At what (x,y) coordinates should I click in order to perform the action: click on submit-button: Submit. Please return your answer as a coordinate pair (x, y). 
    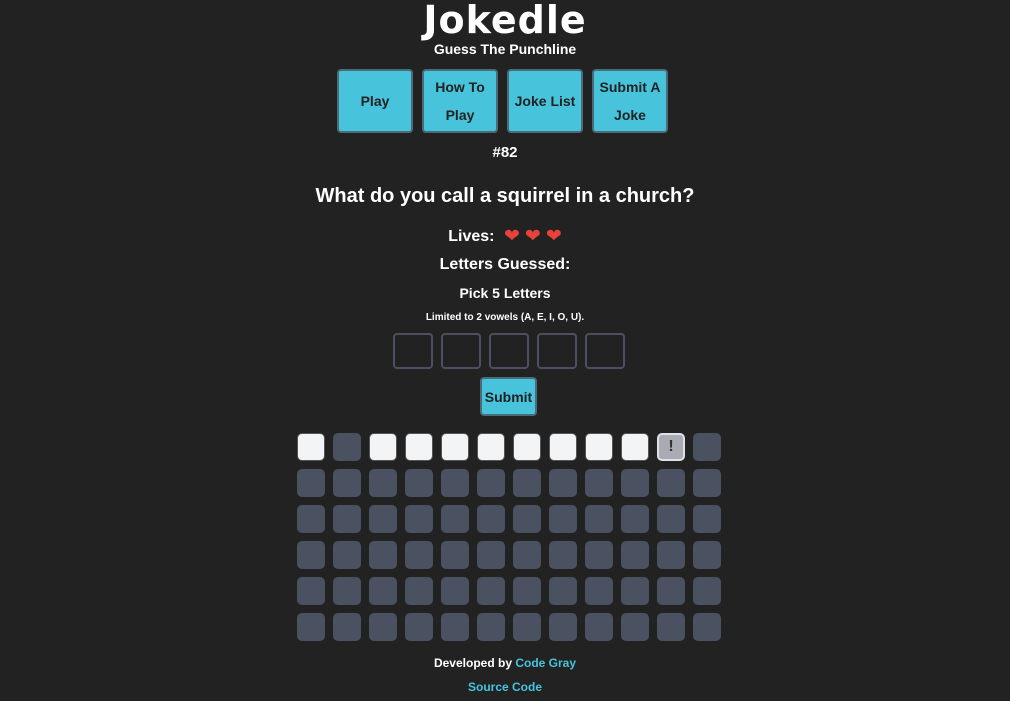
    Looking at the image, I should click on (508, 396).